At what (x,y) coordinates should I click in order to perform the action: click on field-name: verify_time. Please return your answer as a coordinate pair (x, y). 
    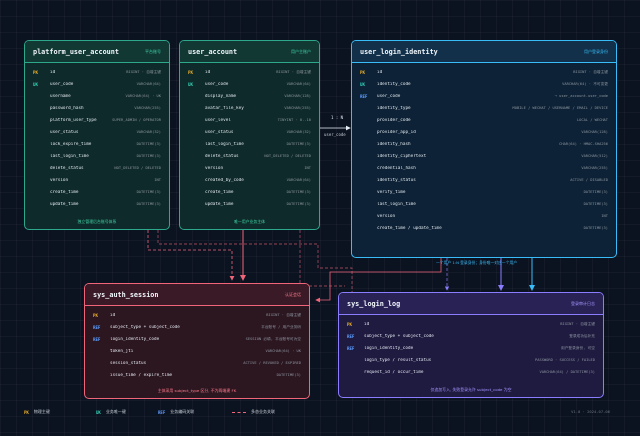
    Looking at the image, I should click on (391, 192).